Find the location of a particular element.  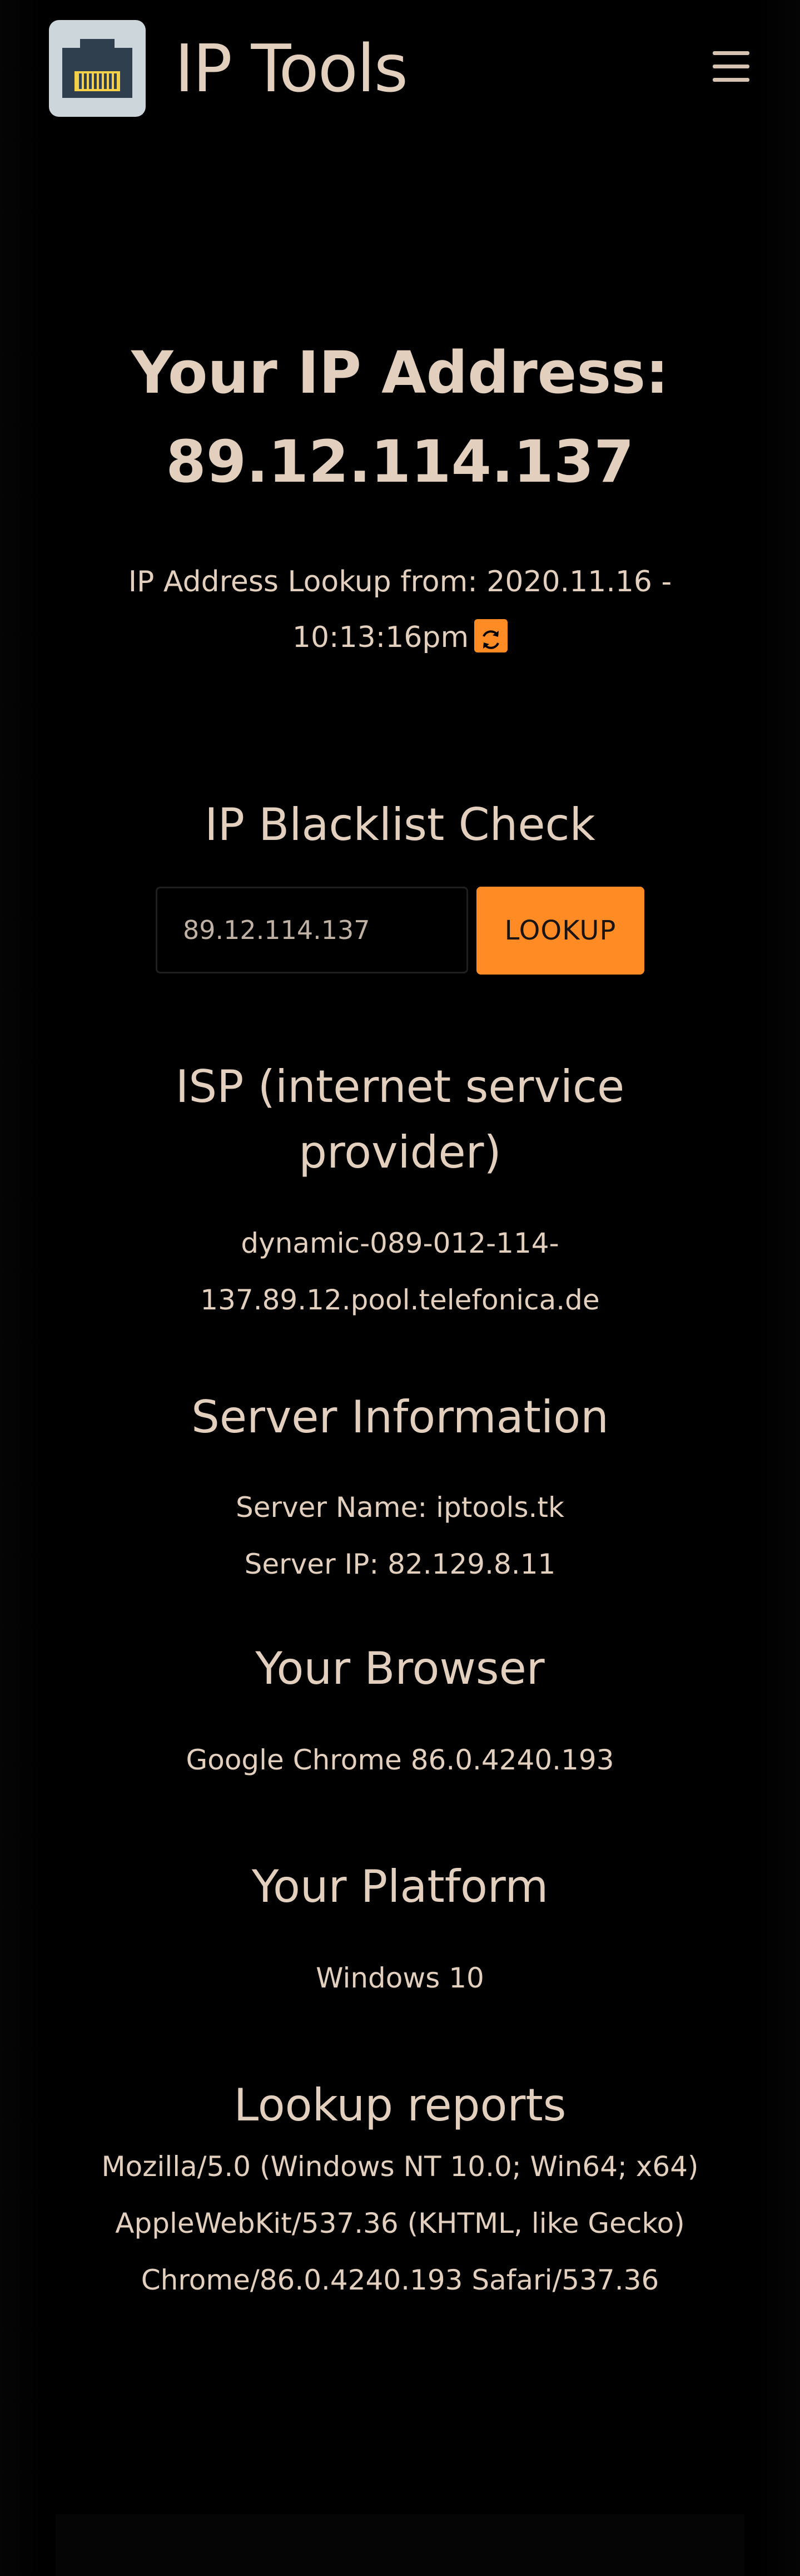

ip-lookup-input is located at coordinates (312, 930).